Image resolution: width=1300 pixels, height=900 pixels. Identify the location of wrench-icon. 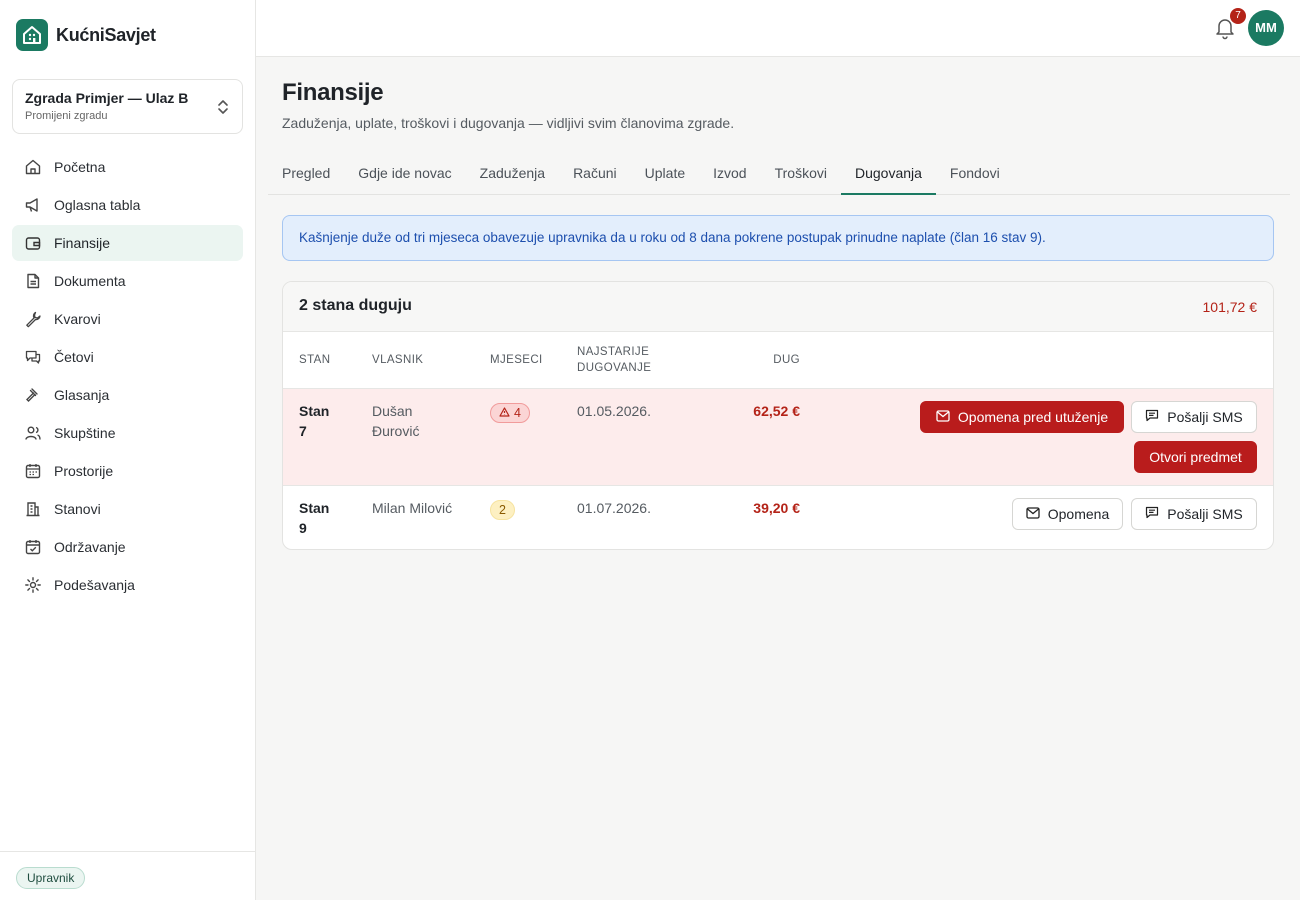
(33, 319).